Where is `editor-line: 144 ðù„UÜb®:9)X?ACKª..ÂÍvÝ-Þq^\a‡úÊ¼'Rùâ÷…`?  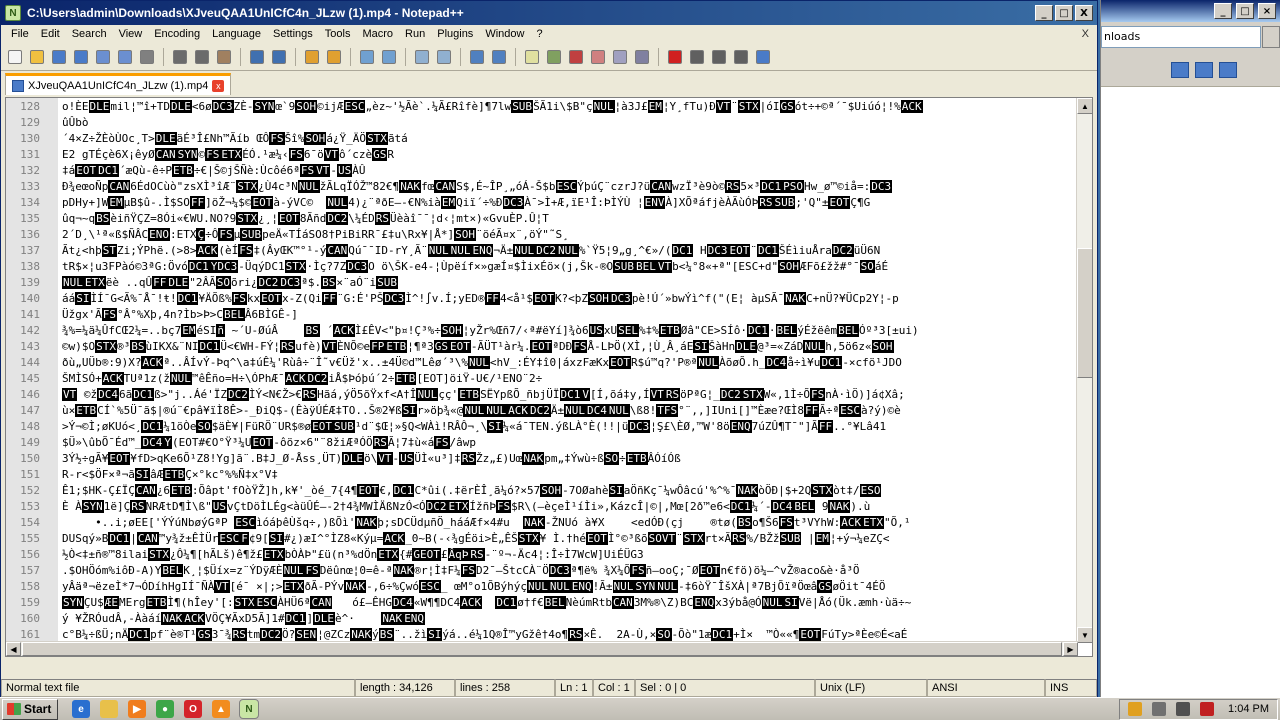
editor-line: 144 ðù„UÜb®:9)X?ACKª..ÂÍvÝ-Þq^\a‡úÊ¼'Rùâ÷… is located at coordinates (542, 362).